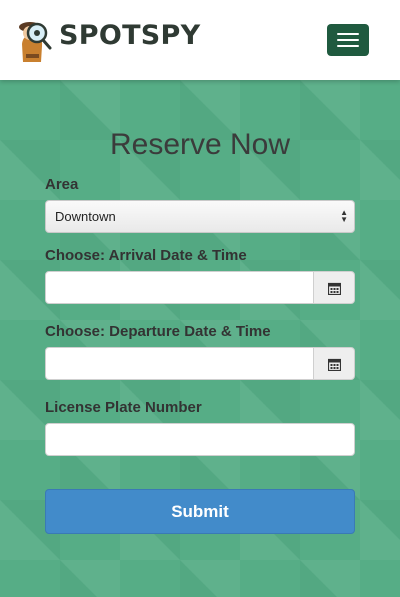  I want to click on area-select-value: Downtown, so click(85, 216).